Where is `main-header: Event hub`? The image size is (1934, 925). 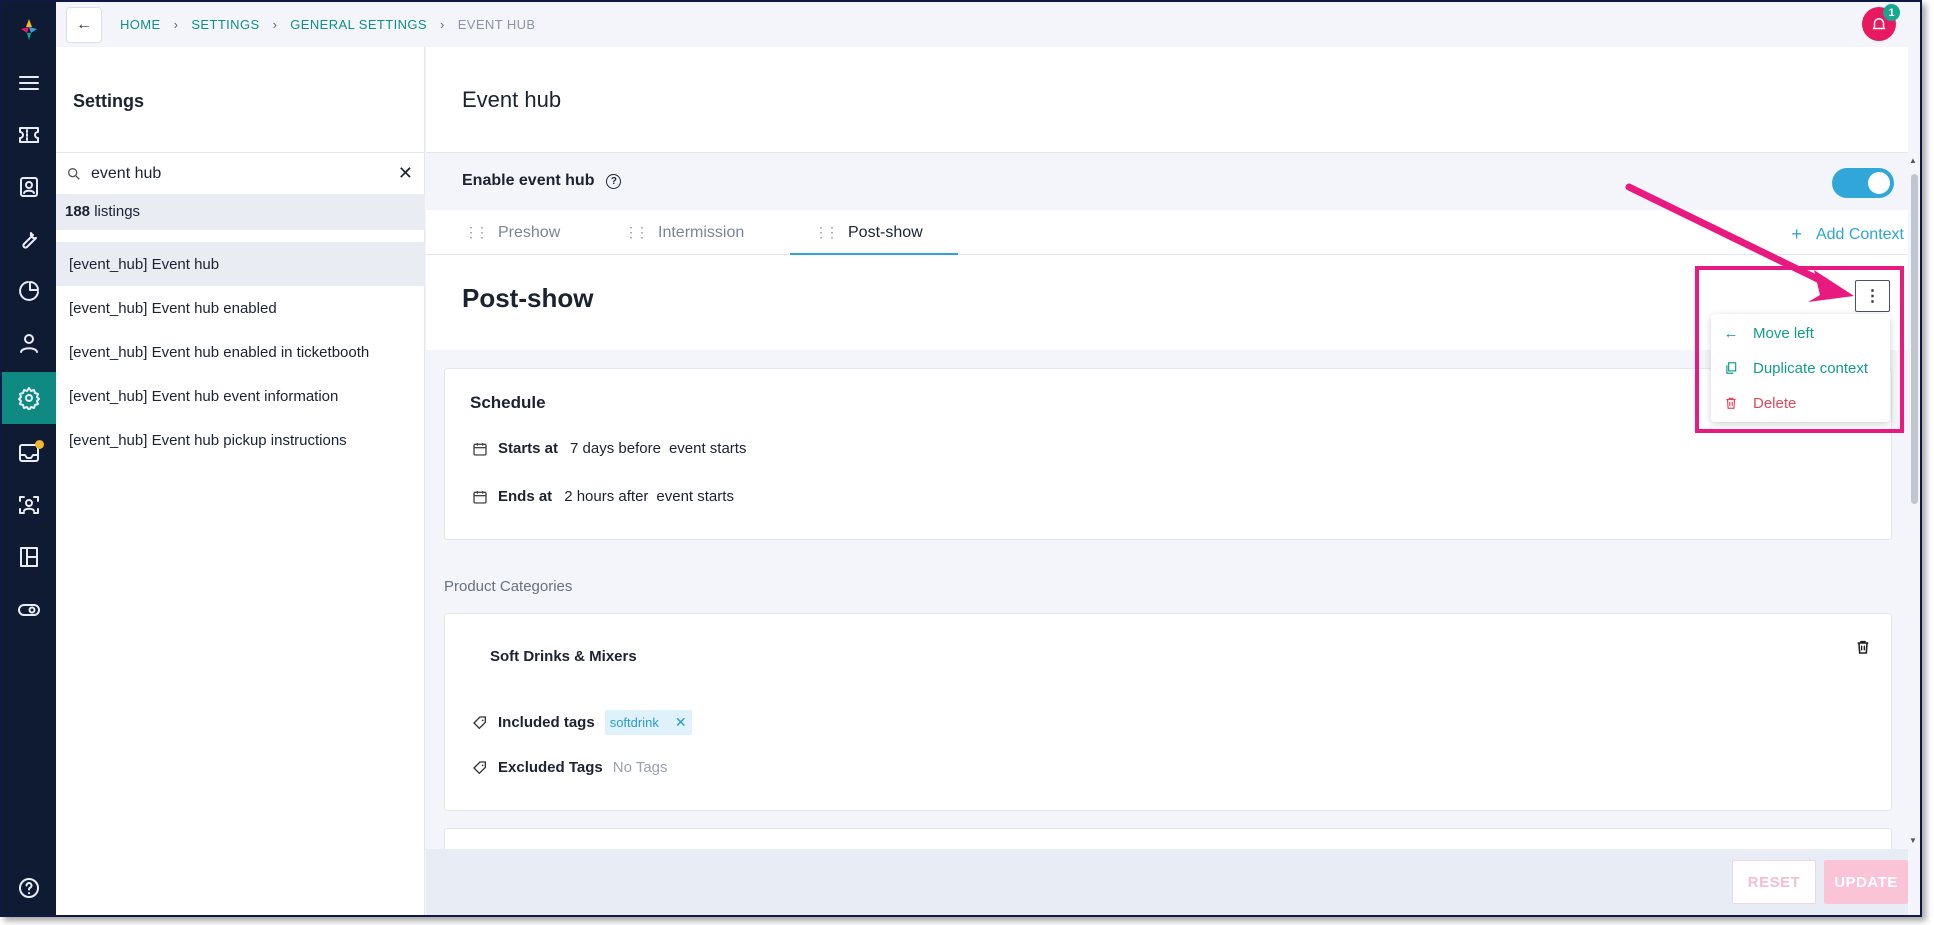
main-header: Event hub is located at coordinates (1167, 100).